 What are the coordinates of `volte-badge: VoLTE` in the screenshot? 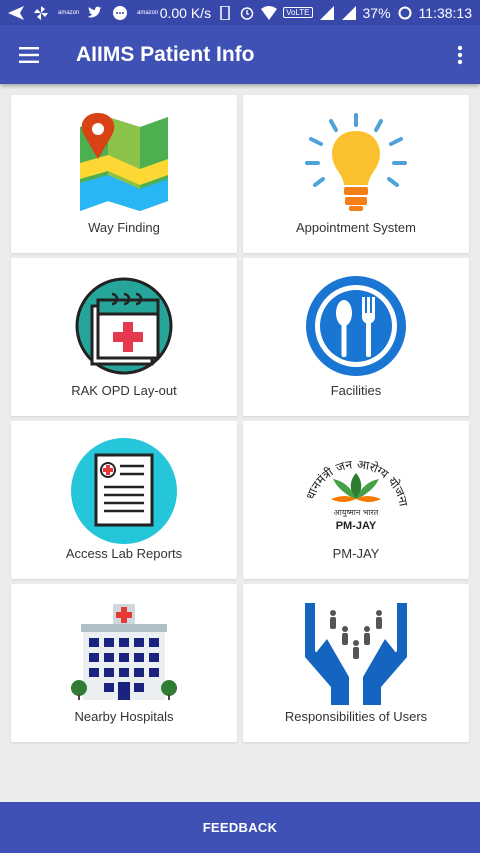 It's located at (298, 12).